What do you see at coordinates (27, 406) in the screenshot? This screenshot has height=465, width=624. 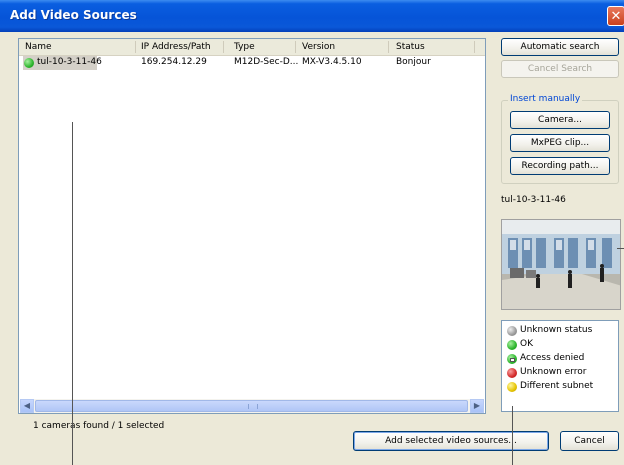 I see `scroll-left-icon: ◀` at bounding box center [27, 406].